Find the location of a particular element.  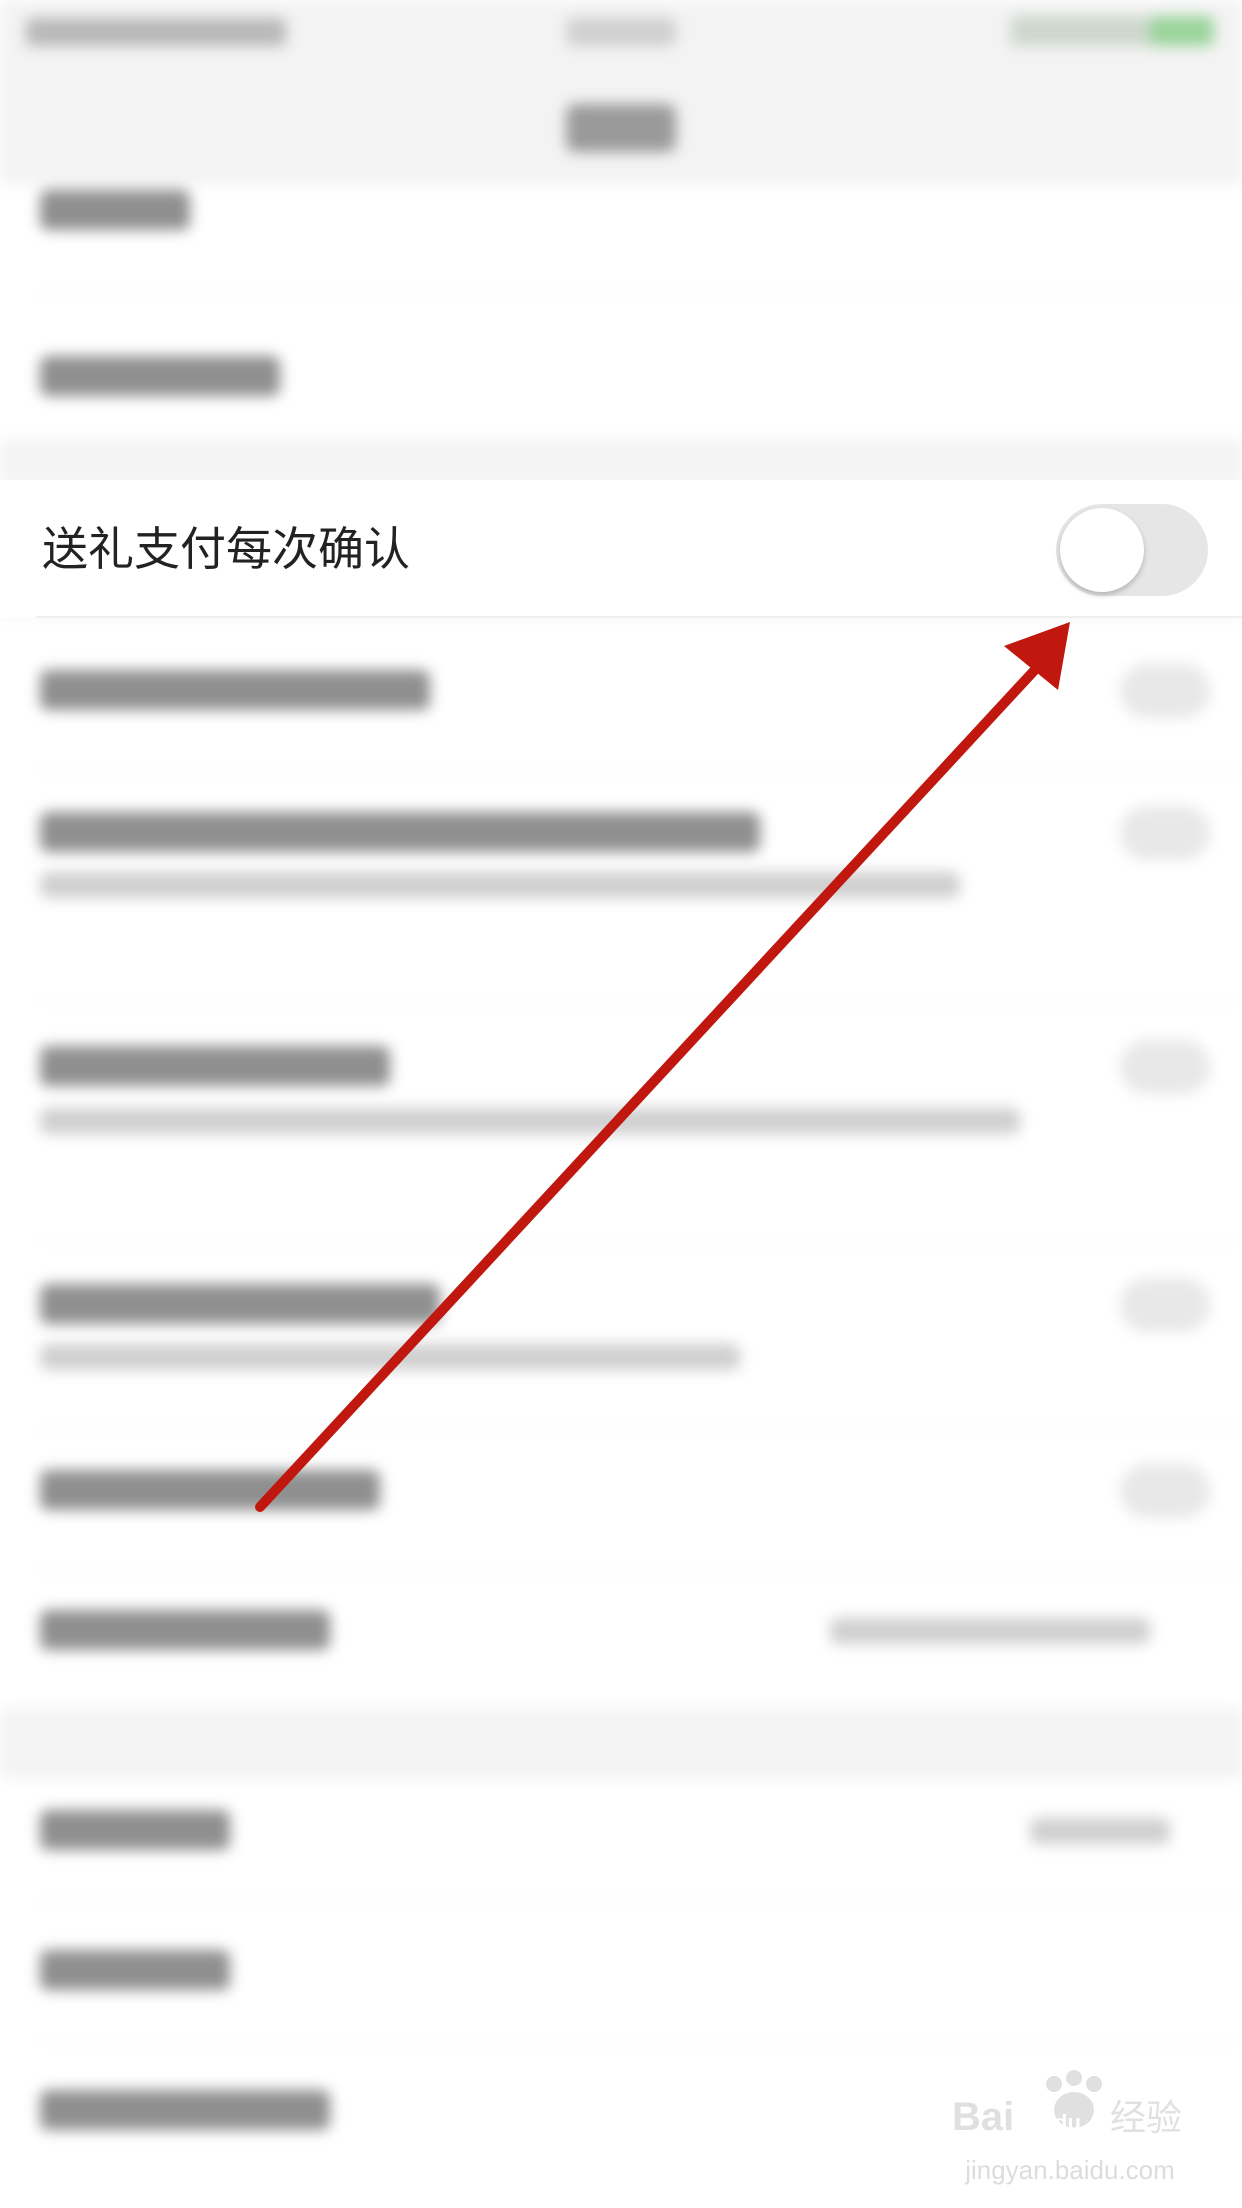

settings-row-gift-payment-confirm: 送礼支付每次确认 is located at coordinates (621, 549).